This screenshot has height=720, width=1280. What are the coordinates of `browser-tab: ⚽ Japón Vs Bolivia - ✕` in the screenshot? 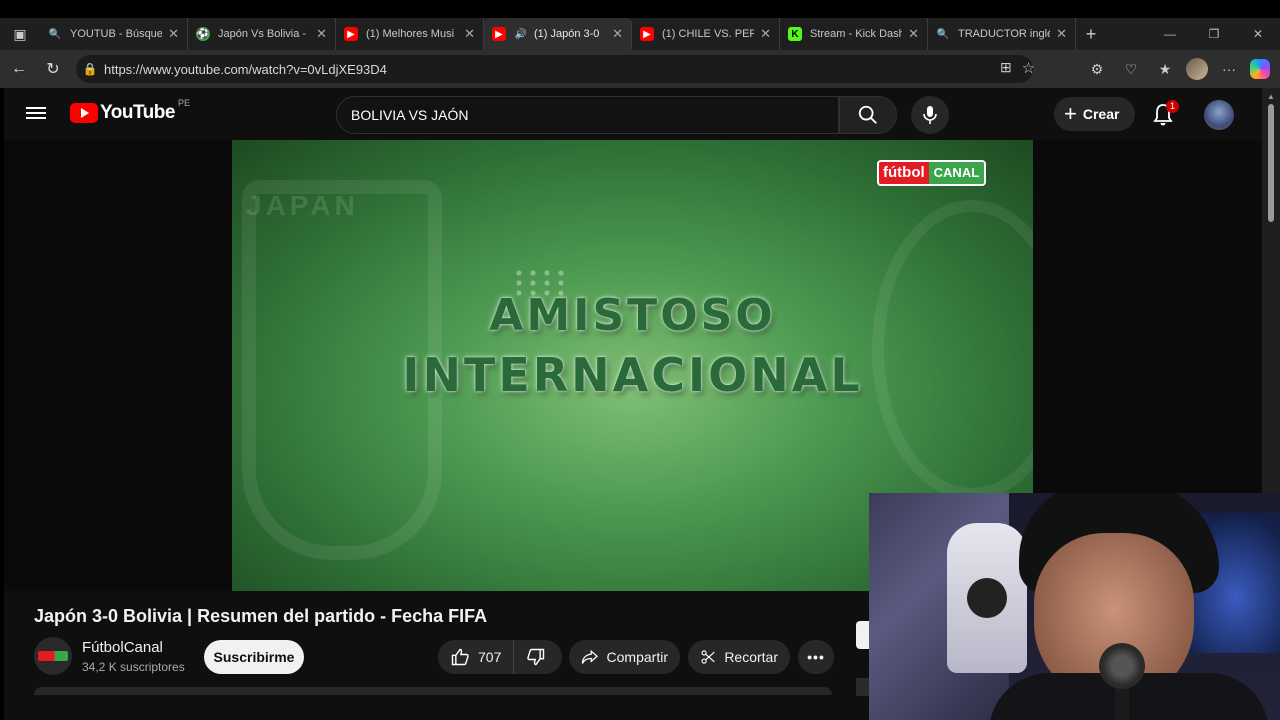 It's located at (262, 34).